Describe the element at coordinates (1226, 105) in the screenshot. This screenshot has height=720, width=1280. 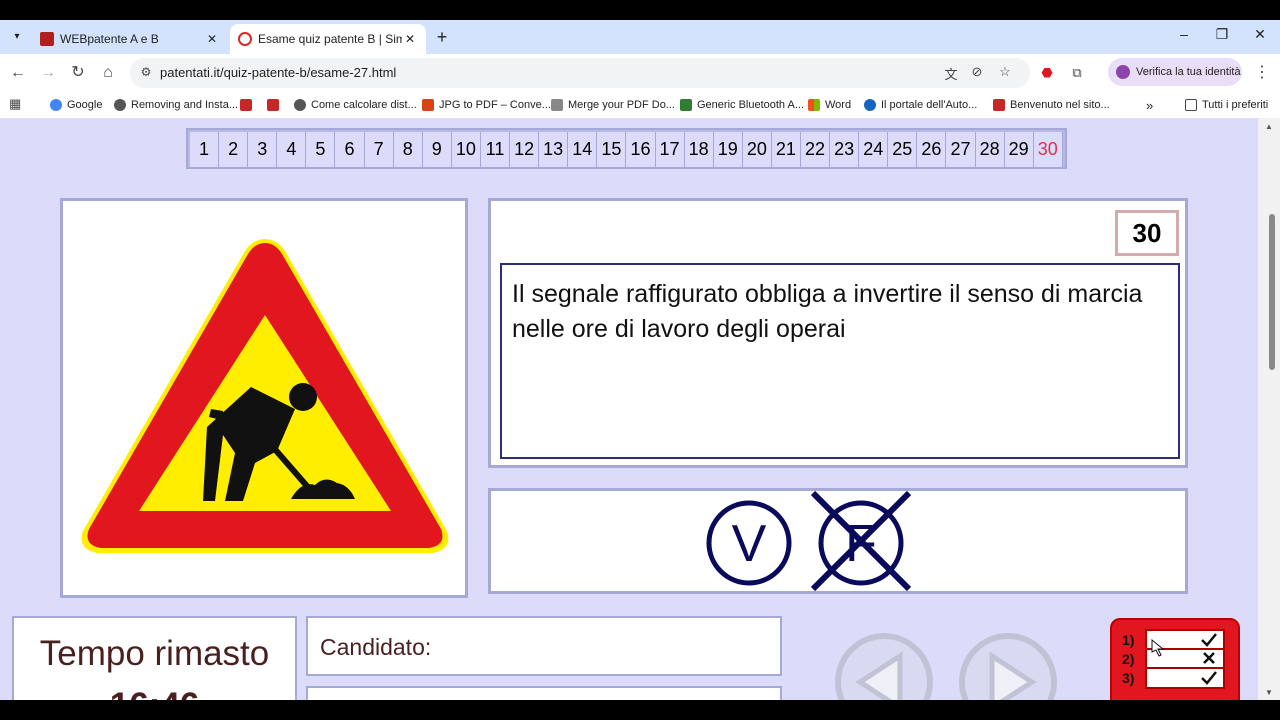
I see `all-bookmarks-button: Tutti i preferiti` at that location.